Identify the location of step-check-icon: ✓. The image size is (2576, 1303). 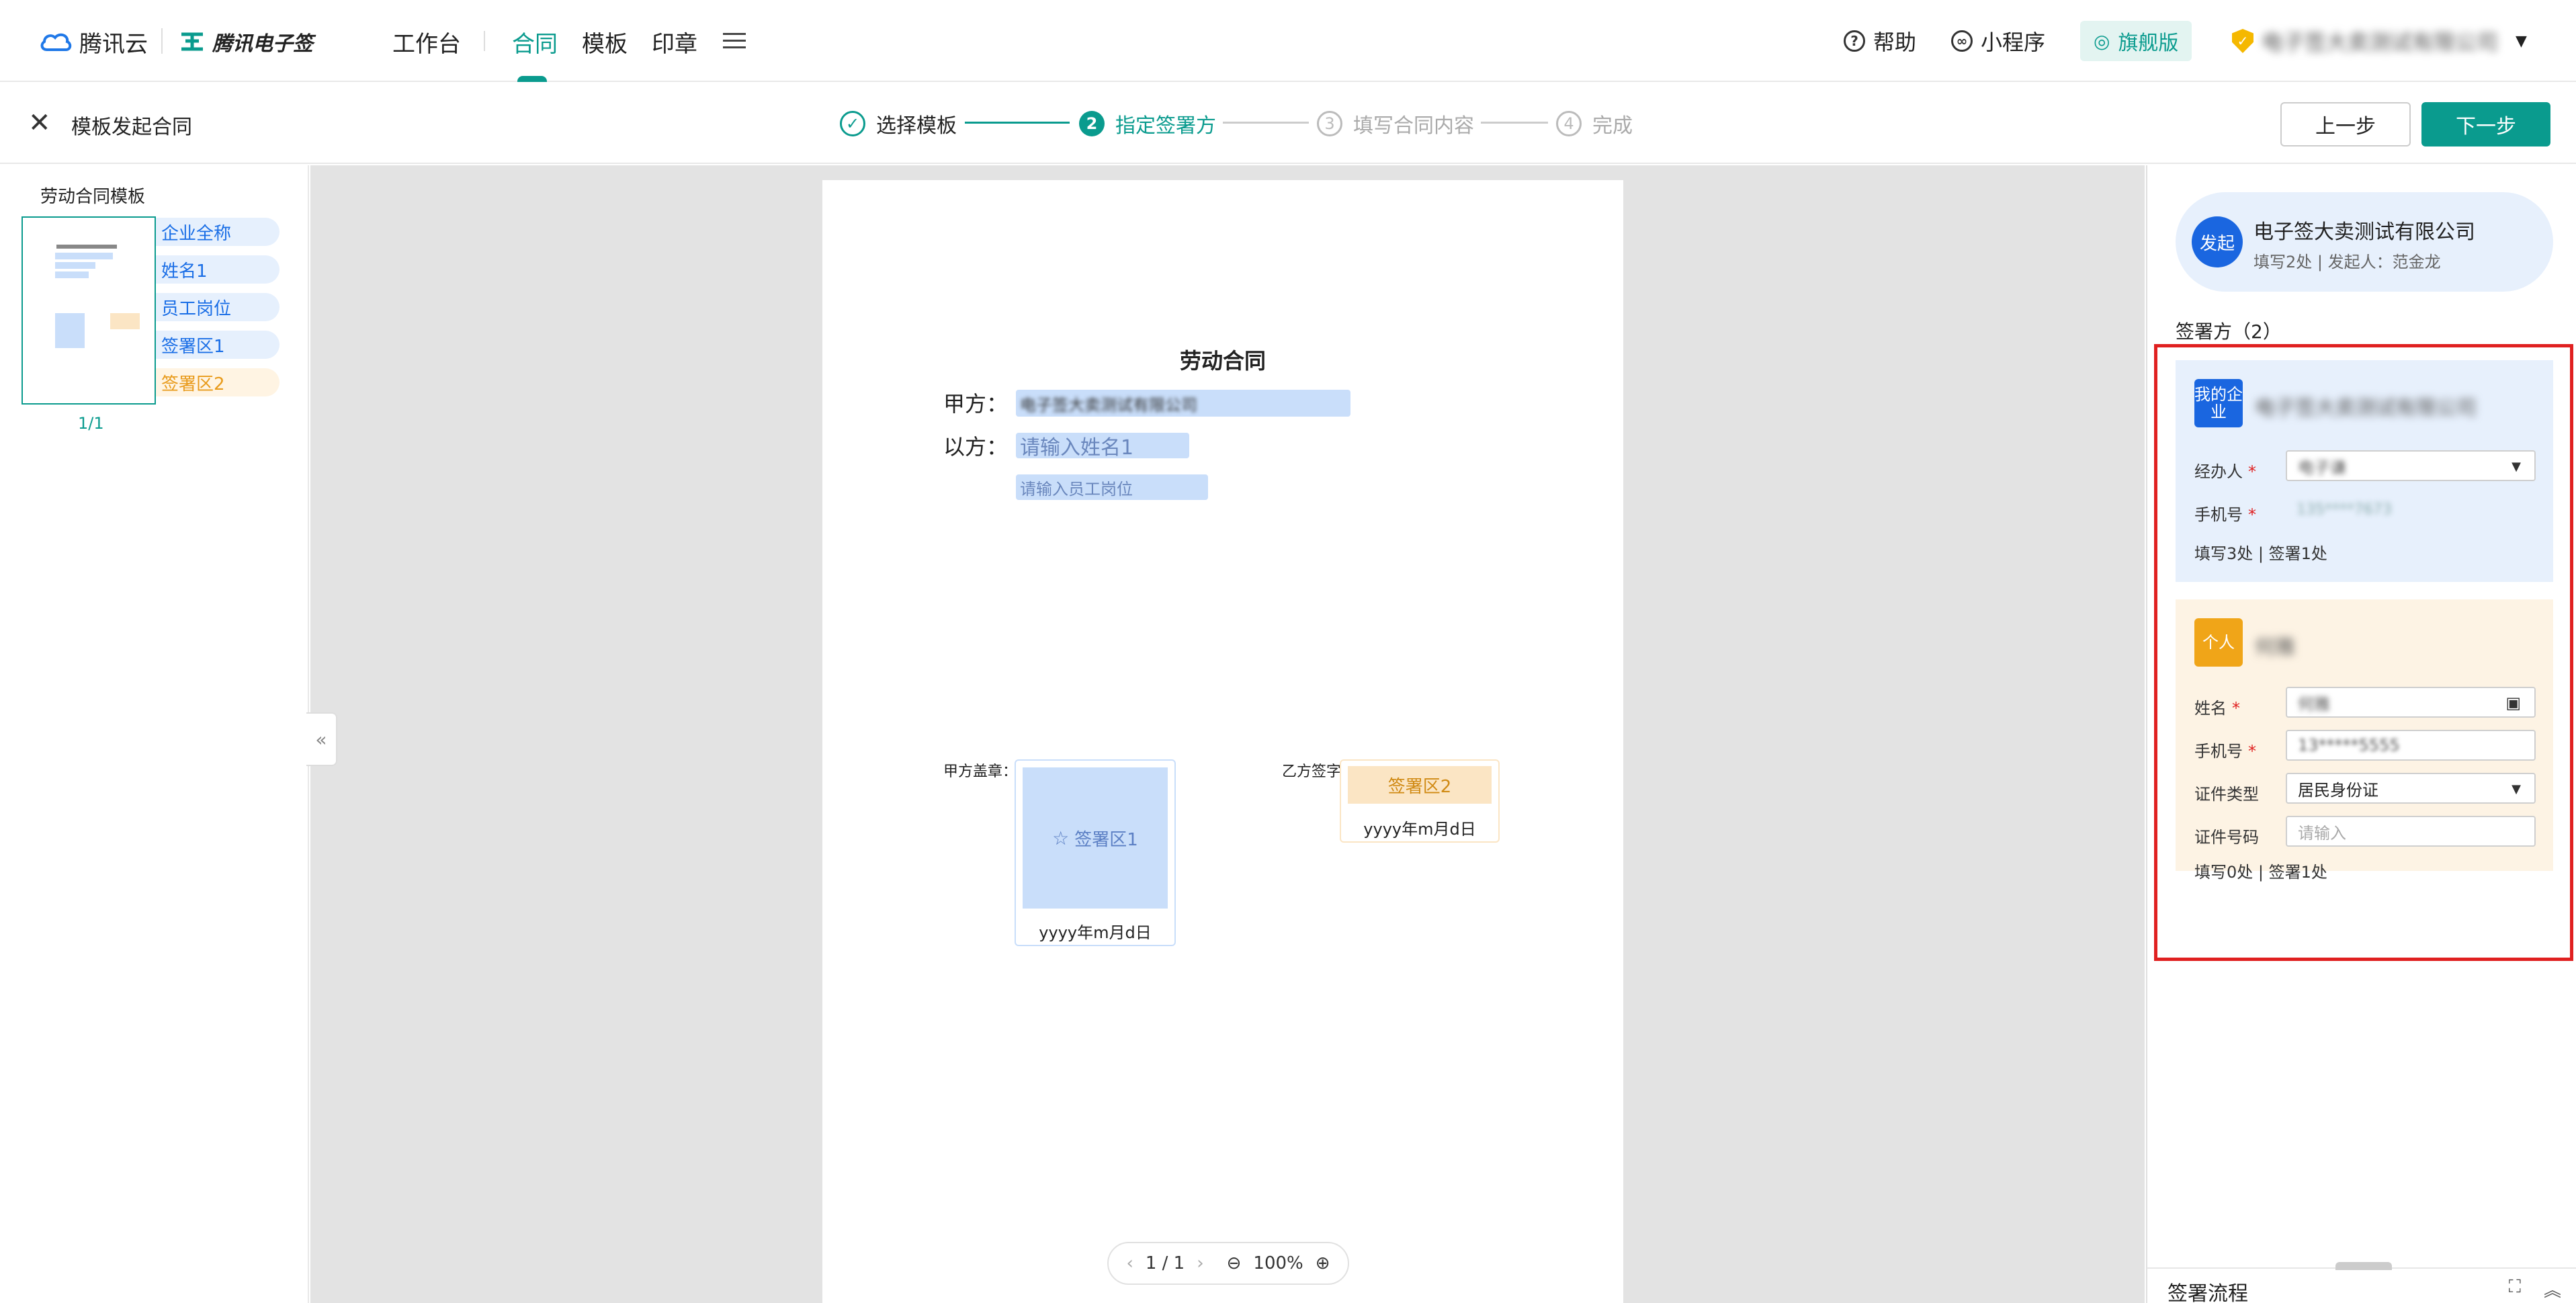
(852, 123).